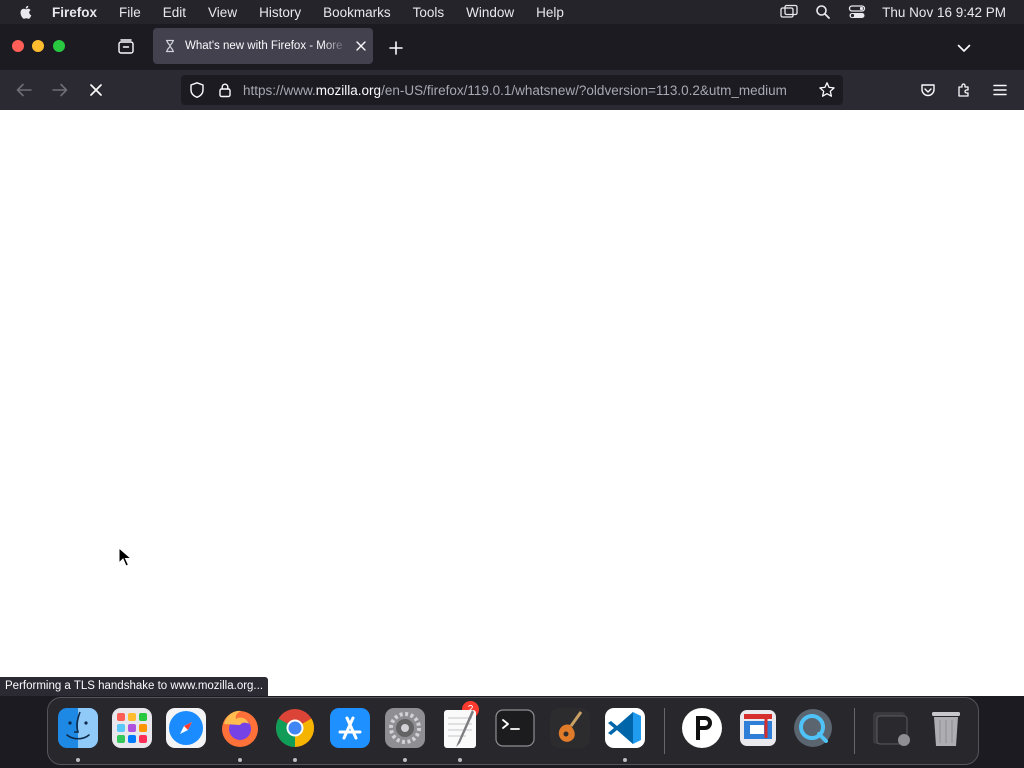 This screenshot has height=768, width=1024. I want to click on remote-desktop-icon, so click(758, 728).